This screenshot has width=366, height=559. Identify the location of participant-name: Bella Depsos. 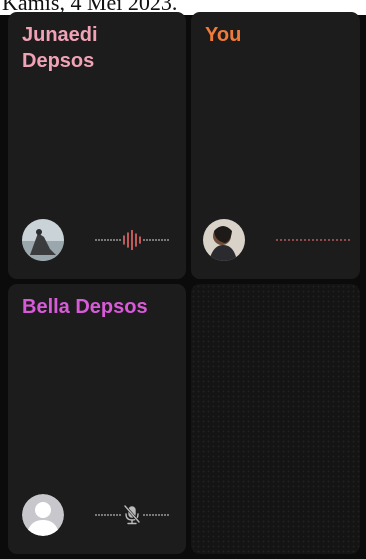
(85, 307).